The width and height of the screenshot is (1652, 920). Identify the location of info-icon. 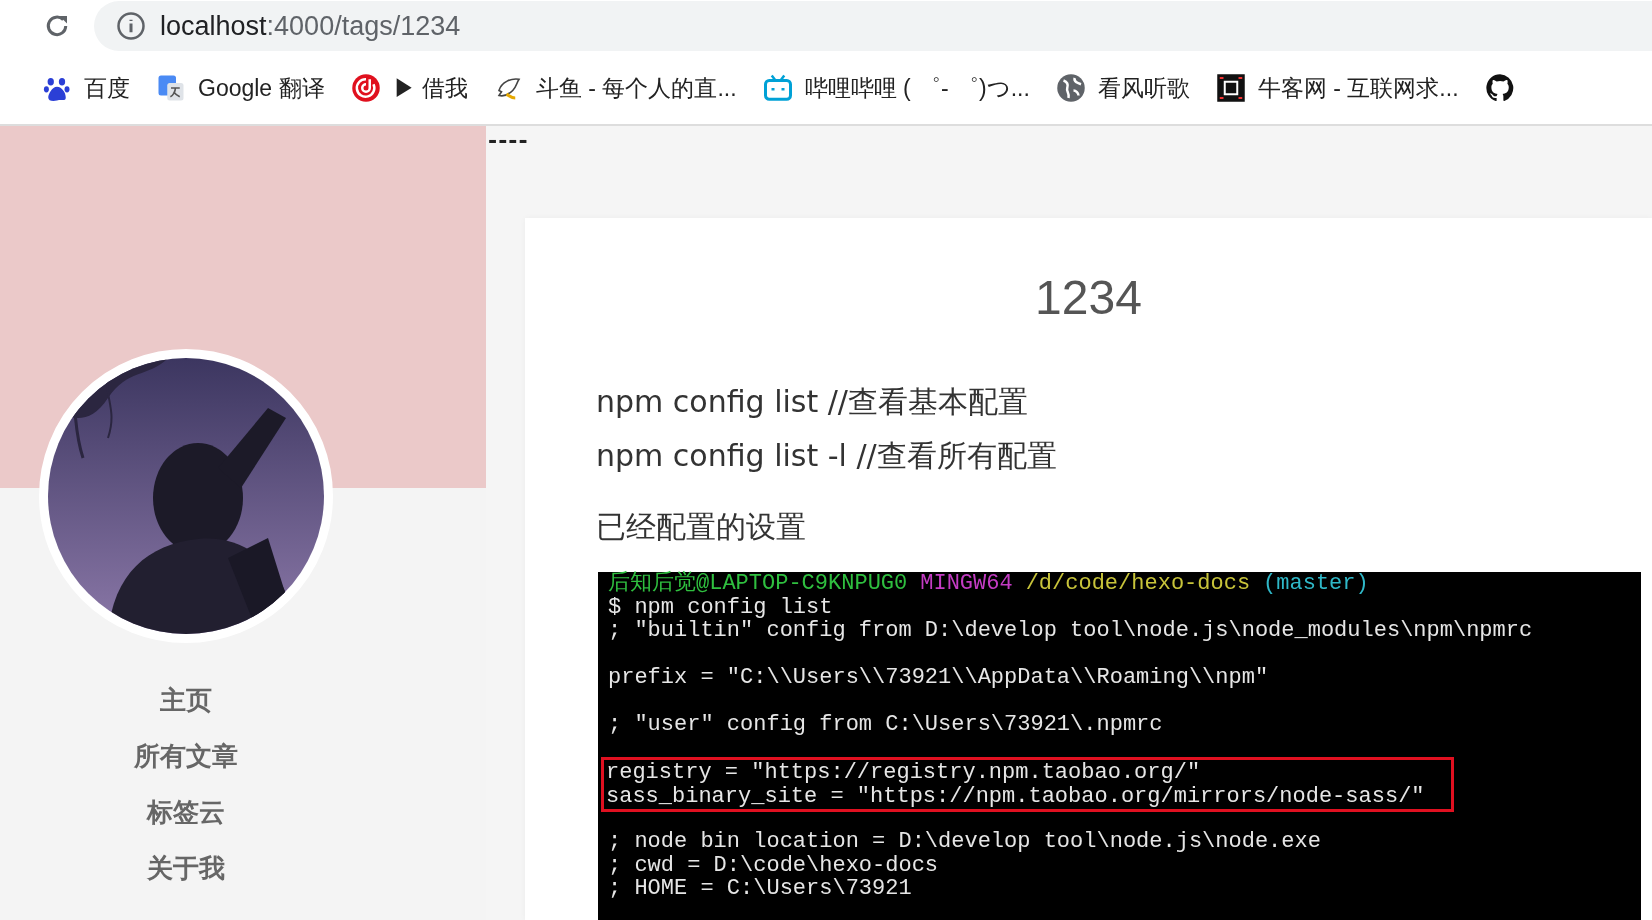
(131, 26).